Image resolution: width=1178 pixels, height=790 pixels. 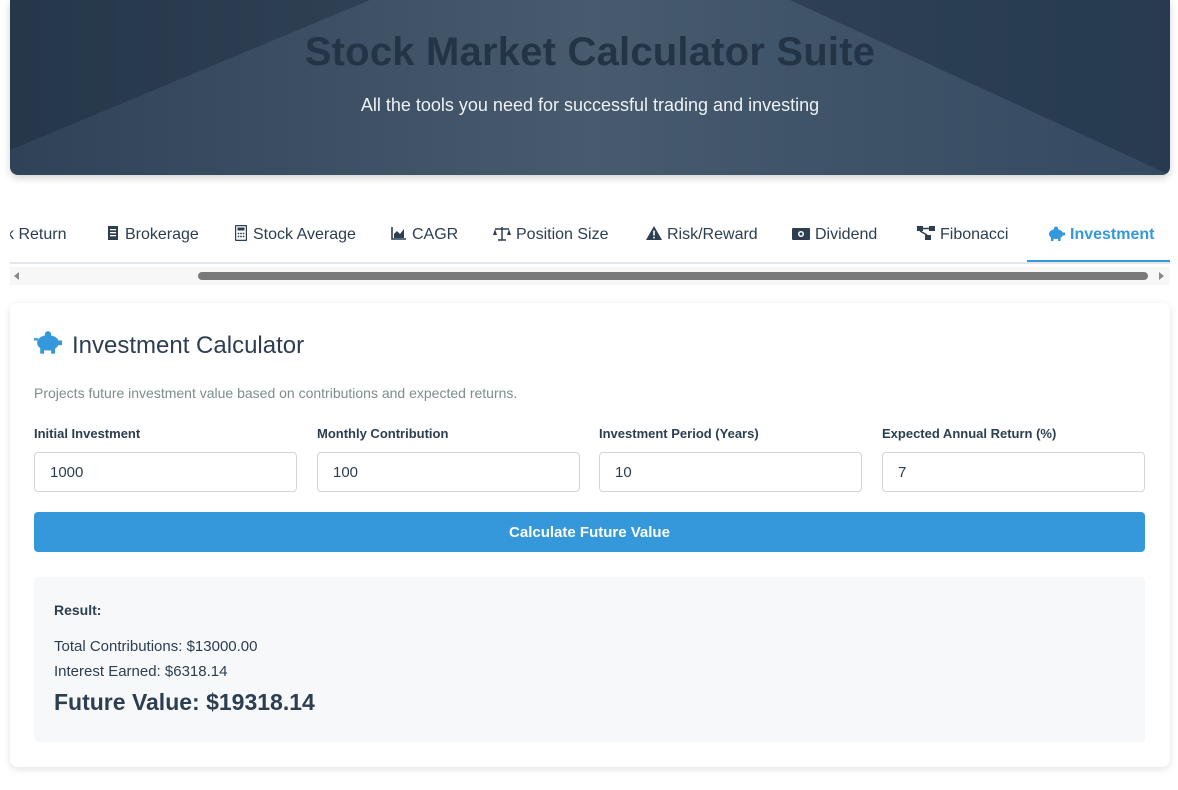 I want to click on tab-stock-return: k Return, so click(x=38, y=235).